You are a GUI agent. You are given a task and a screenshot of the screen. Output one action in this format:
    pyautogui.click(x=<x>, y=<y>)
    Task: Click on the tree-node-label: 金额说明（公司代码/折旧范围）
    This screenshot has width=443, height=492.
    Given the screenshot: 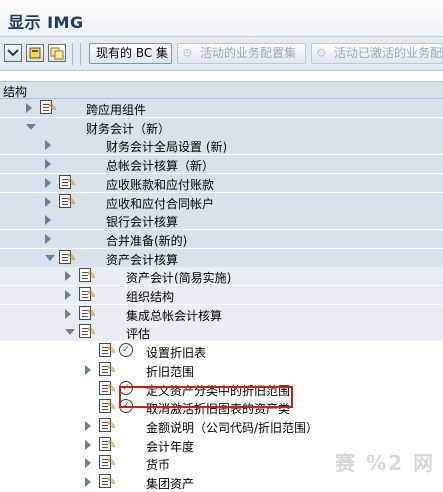 What is the action you would take?
    pyautogui.click(x=232, y=427)
    